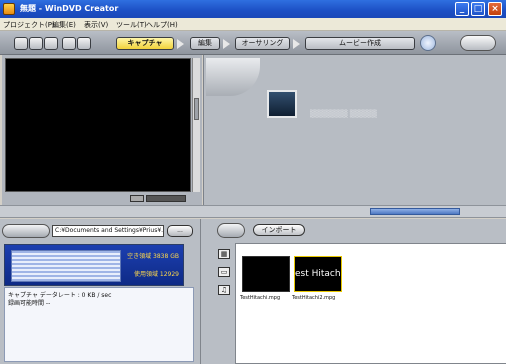 Image resolution: width=506 pixels, height=364 pixels. I want to click on capture-device-hub-icon, so click(233, 77).